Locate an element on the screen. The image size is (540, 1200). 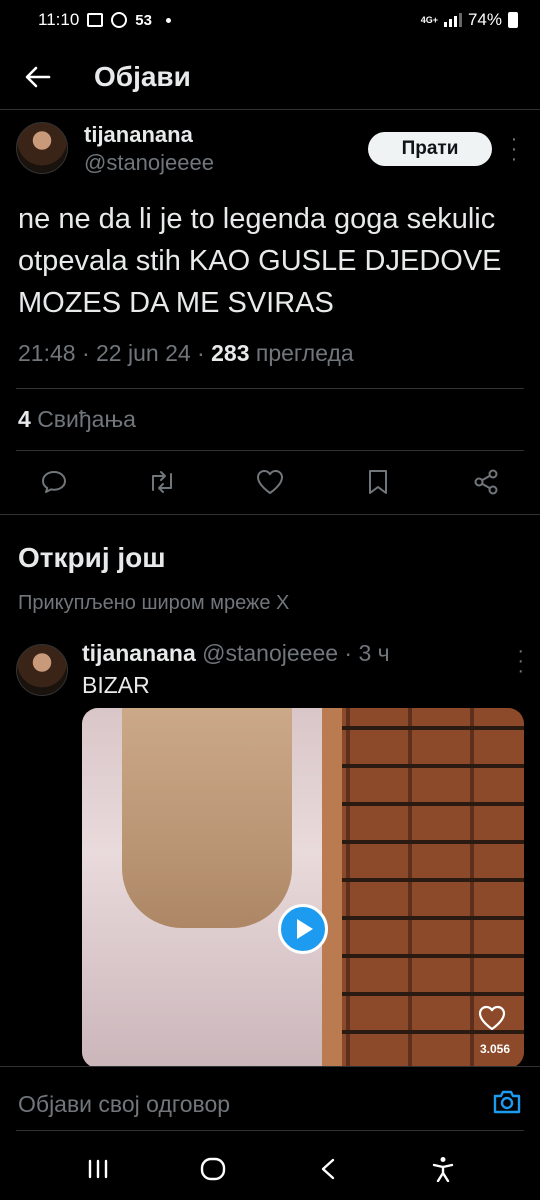
status-bar: 11:10 53 4G+ 74% is located at coordinates (270, 20).